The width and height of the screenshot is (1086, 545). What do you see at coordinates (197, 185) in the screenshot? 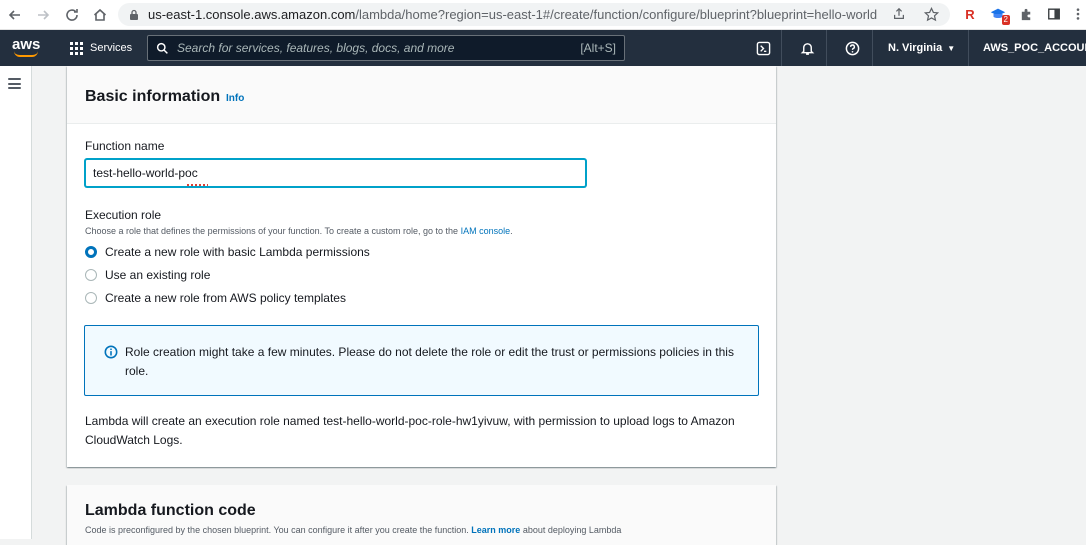
I see `spellcheck-underline` at bounding box center [197, 185].